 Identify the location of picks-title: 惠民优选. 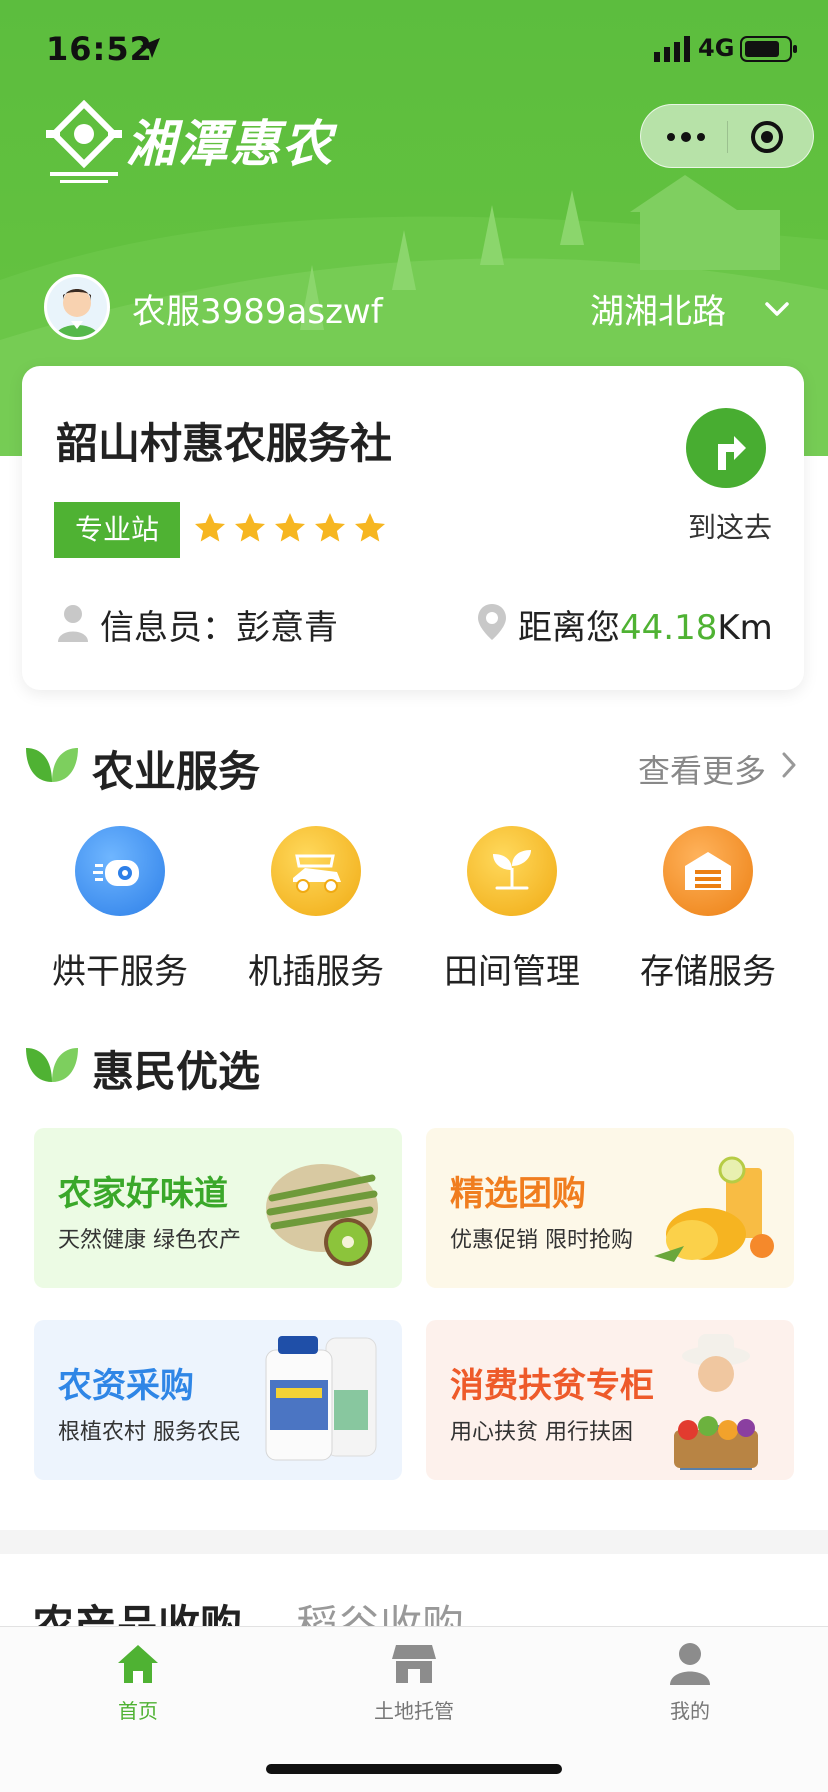
(176, 1071).